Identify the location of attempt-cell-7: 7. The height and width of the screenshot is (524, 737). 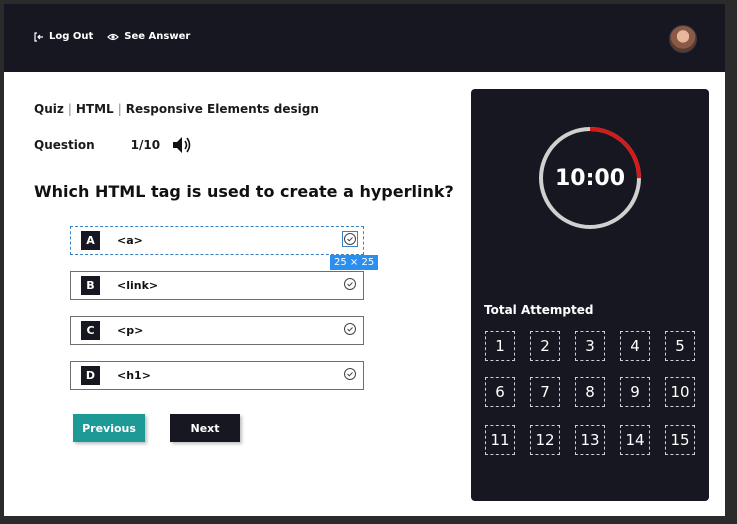
(545, 392).